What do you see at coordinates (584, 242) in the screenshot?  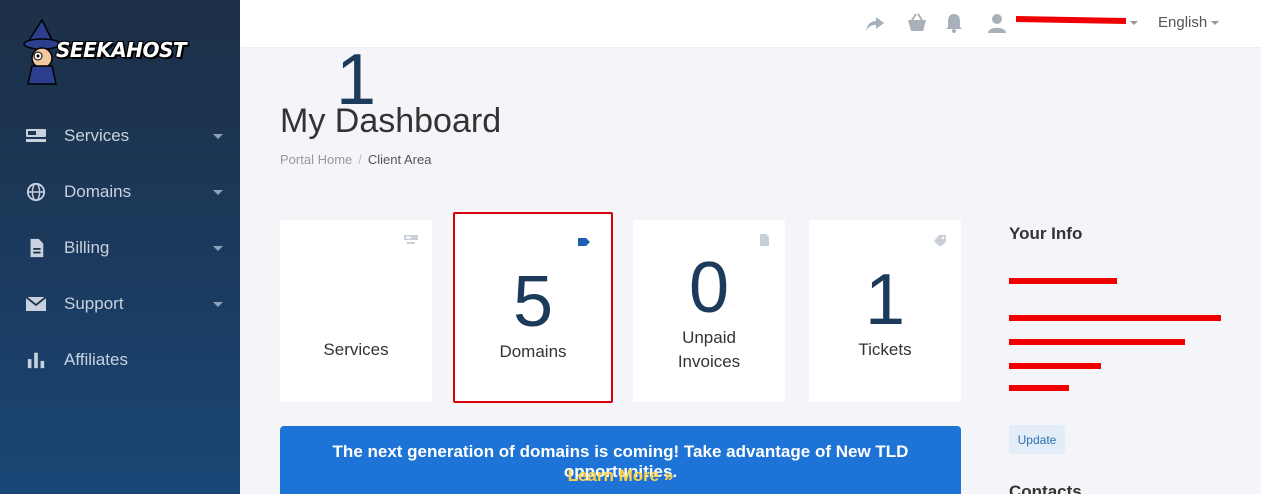 I see `tag-icon` at bounding box center [584, 242].